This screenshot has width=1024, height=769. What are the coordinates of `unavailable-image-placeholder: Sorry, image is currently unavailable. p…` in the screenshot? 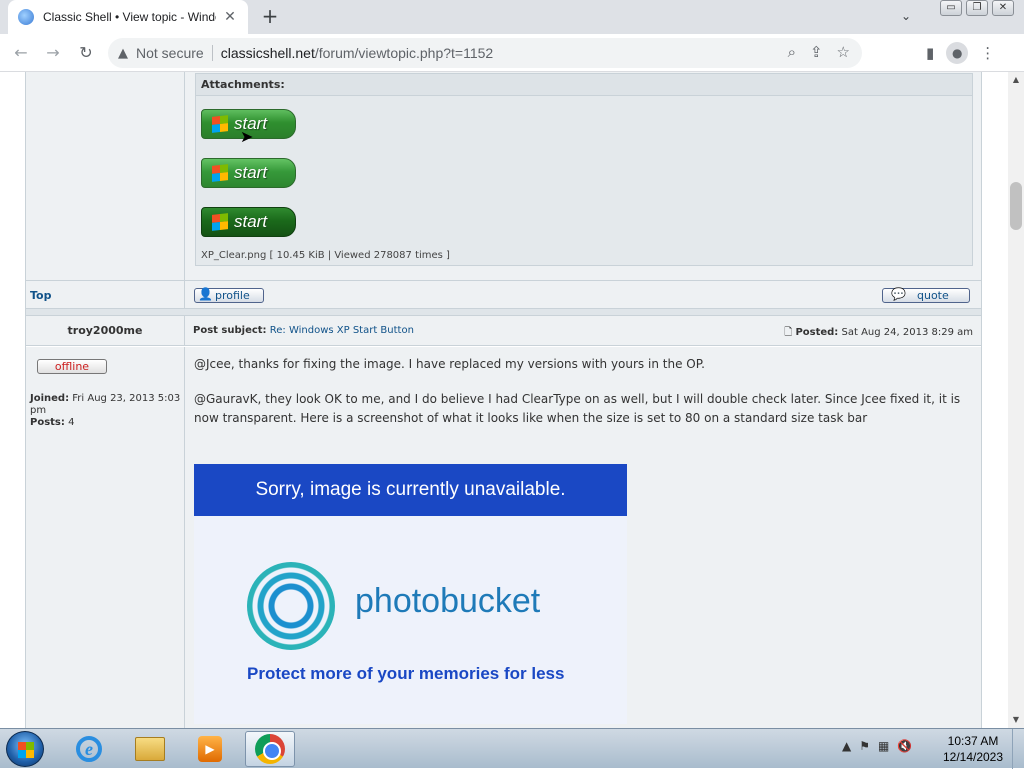 It's located at (410, 594).